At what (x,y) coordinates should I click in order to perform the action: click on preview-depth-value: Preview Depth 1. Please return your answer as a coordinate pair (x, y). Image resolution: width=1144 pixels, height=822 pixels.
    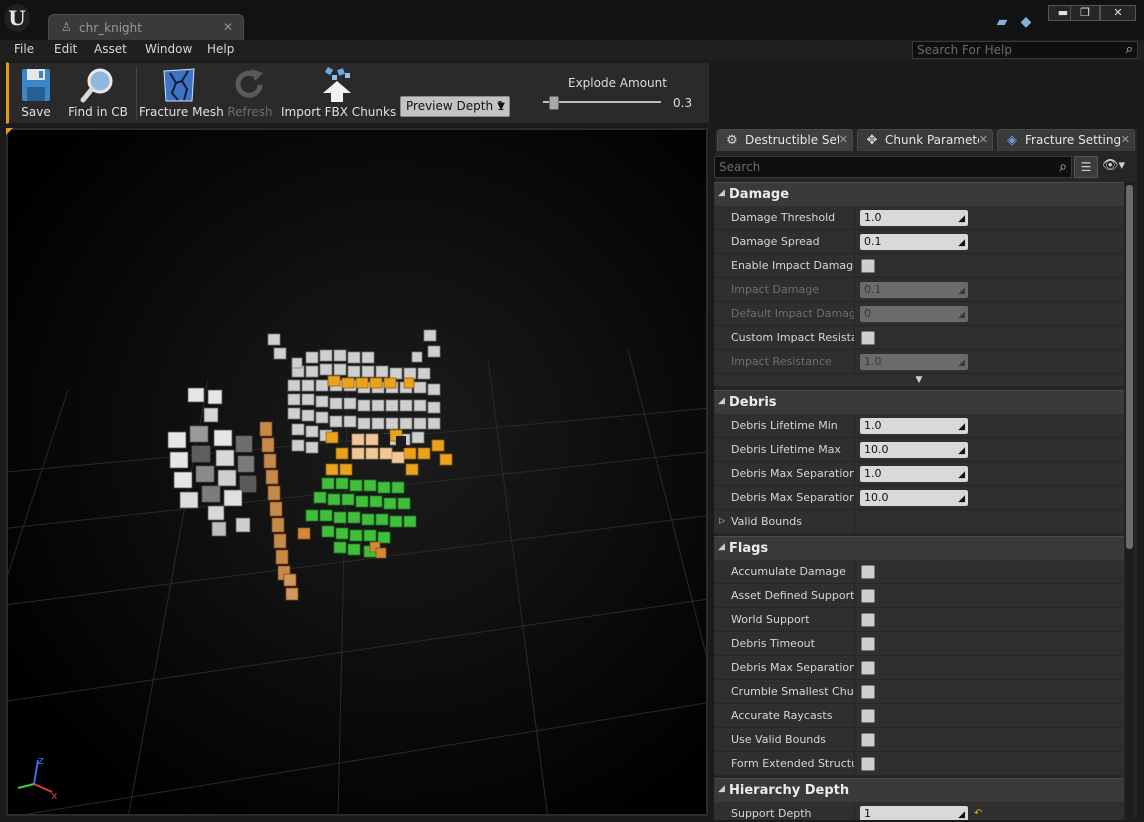
    Looking at the image, I should click on (455, 106).